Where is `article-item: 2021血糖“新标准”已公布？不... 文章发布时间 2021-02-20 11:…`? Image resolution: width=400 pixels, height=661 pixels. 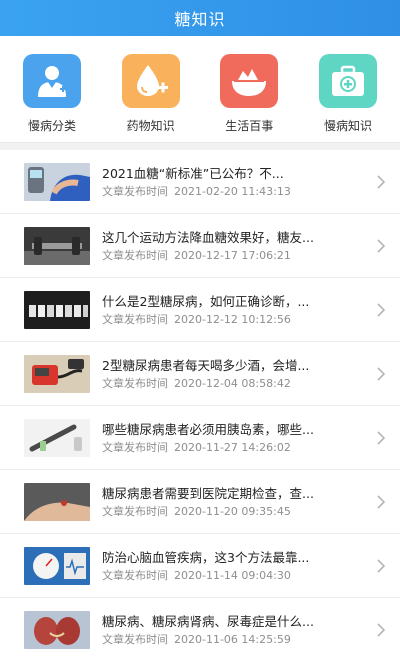
article-item: 2021血糖“新标准”已公布？不... 文章发布时间 2021-02-20 11:… is located at coordinates (200, 182).